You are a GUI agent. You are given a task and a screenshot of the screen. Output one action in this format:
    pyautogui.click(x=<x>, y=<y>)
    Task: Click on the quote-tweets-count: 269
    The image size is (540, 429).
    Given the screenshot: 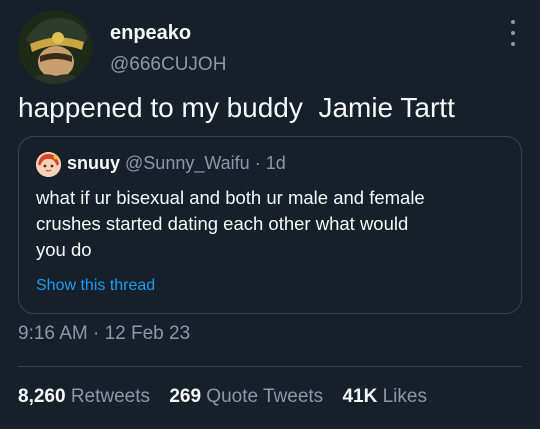 What is the action you would take?
    pyautogui.click(x=185, y=396)
    